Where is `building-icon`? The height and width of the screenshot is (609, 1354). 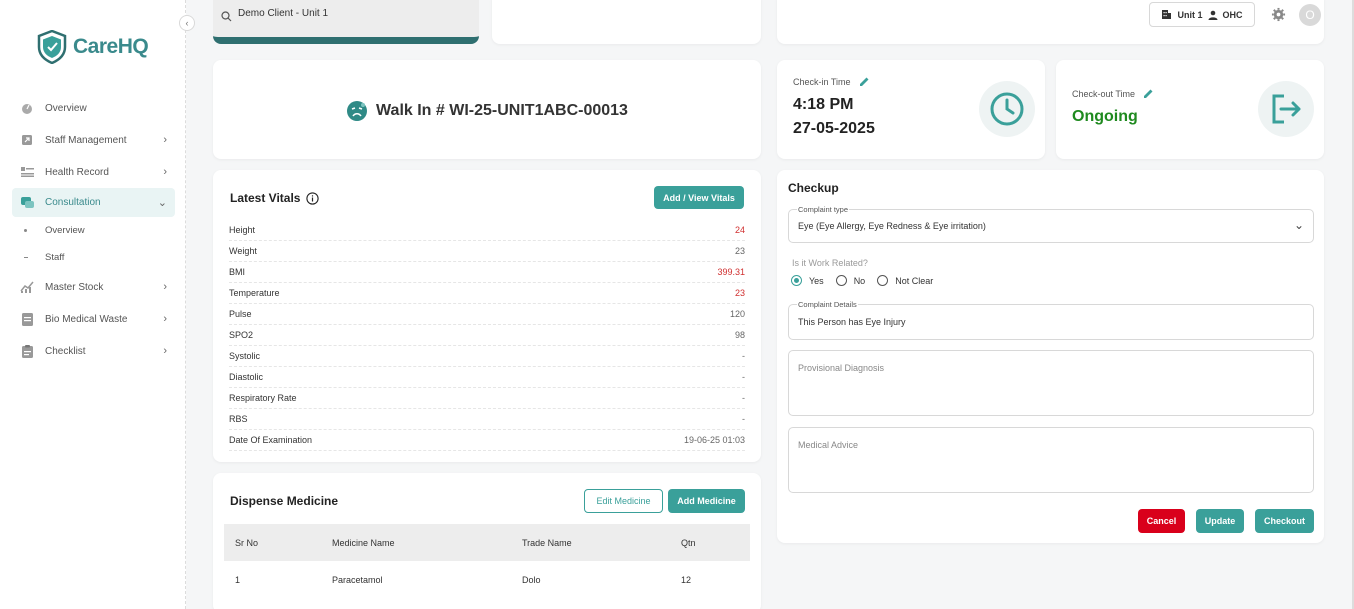
building-icon is located at coordinates (1167, 14).